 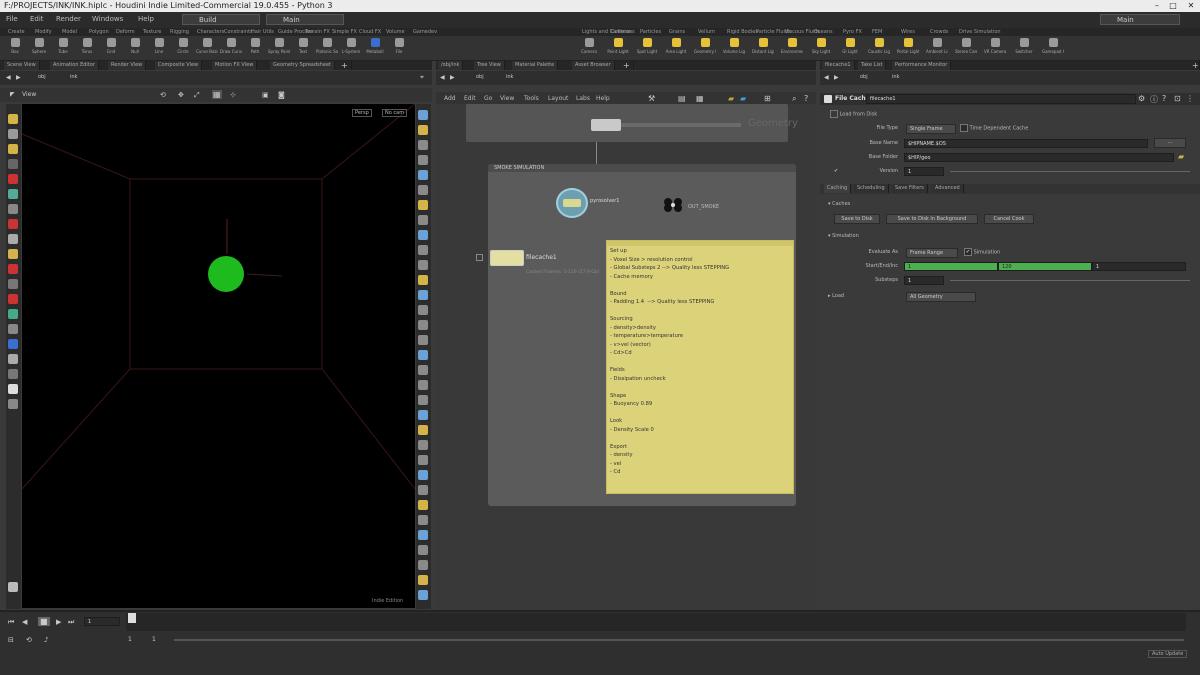 What do you see at coordinates (395, 113) in the screenshot?
I see `no-cam-button: No cam` at bounding box center [395, 113].